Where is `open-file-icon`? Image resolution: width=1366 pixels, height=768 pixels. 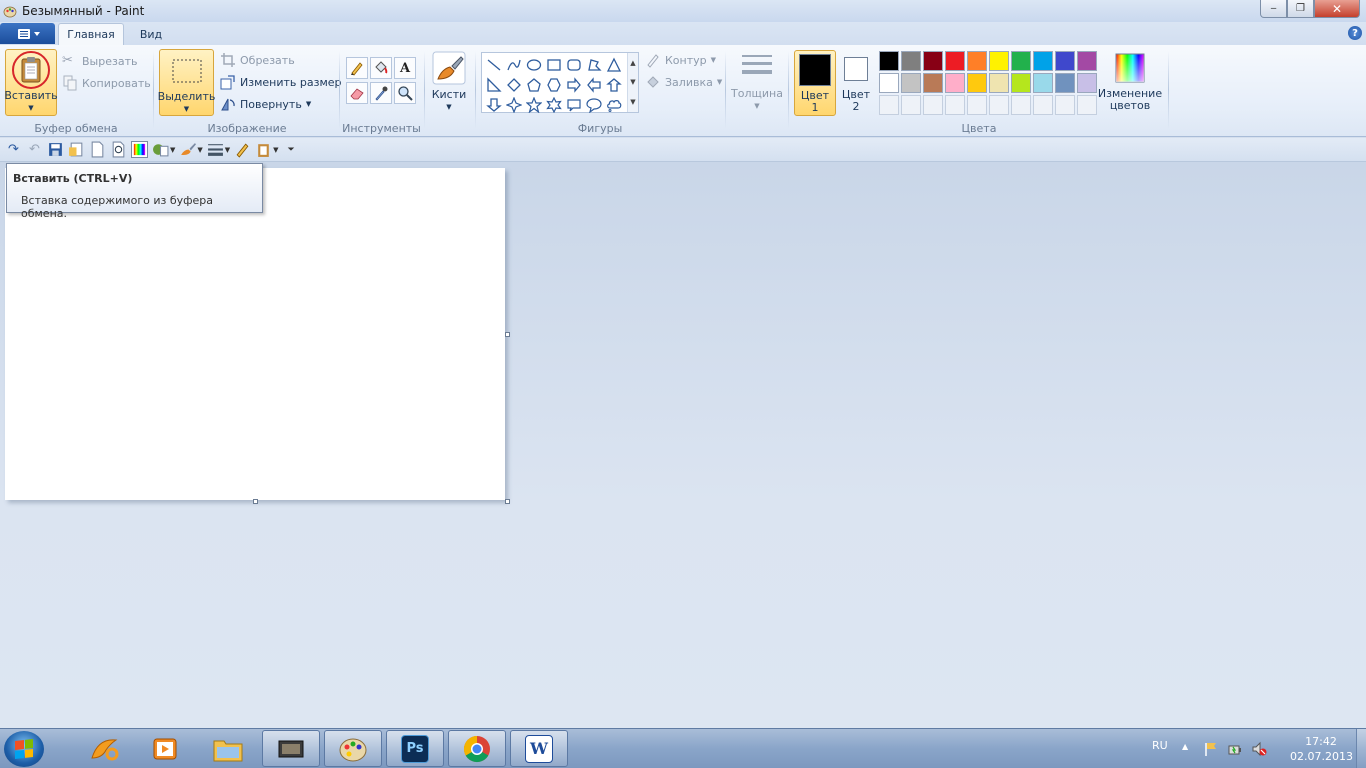 open-file-icon is located at coordinates (76, 149).